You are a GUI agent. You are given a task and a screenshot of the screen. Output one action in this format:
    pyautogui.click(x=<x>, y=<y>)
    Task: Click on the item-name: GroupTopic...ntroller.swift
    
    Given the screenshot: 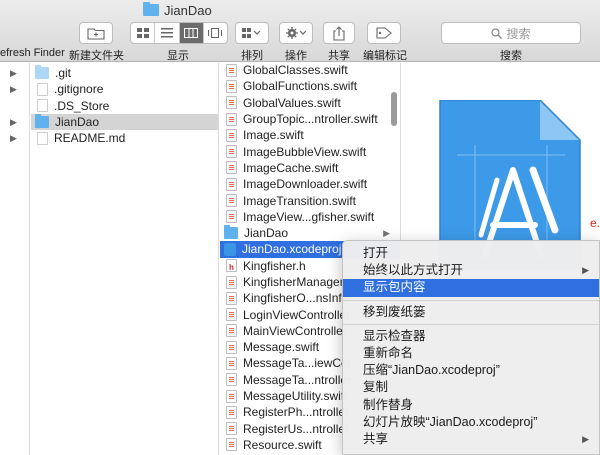 What is the action you would take?
    pyautogui.click(x=310, y=119)
    